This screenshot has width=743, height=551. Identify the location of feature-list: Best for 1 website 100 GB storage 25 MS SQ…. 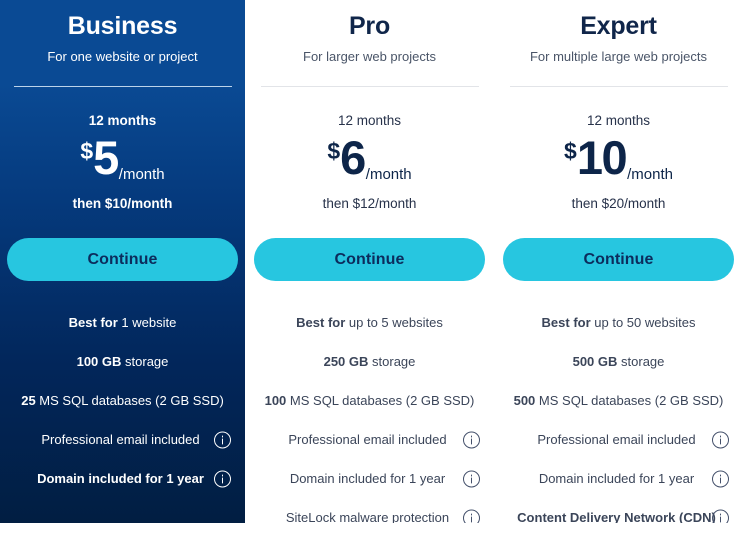
(122, 400).